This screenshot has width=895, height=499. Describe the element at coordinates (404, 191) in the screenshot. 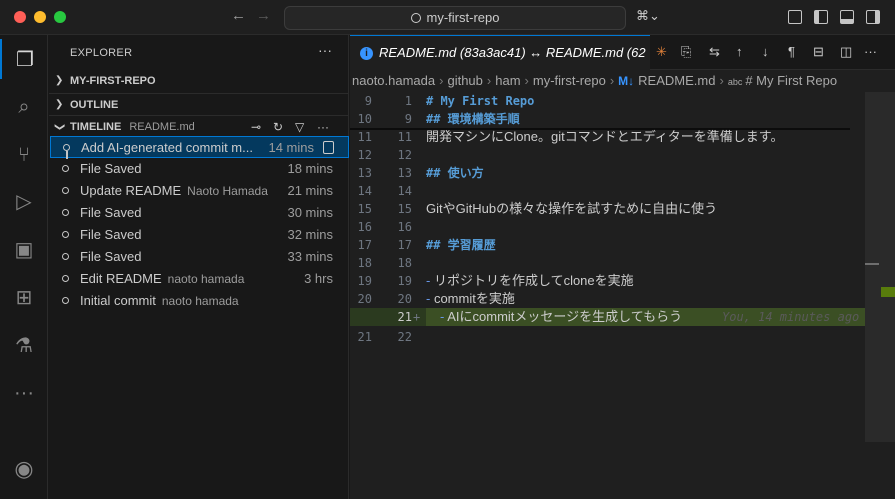

I see `modified-line-number: 14` at that location.